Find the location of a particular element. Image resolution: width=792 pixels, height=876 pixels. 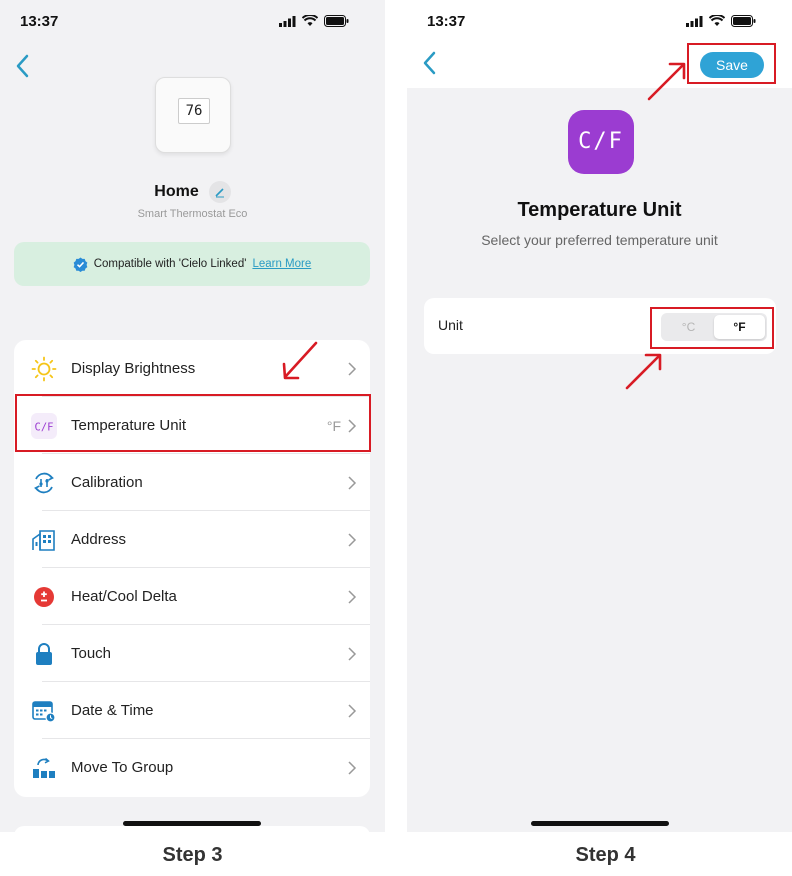

sun-icon is located at coordinates (44, 369).